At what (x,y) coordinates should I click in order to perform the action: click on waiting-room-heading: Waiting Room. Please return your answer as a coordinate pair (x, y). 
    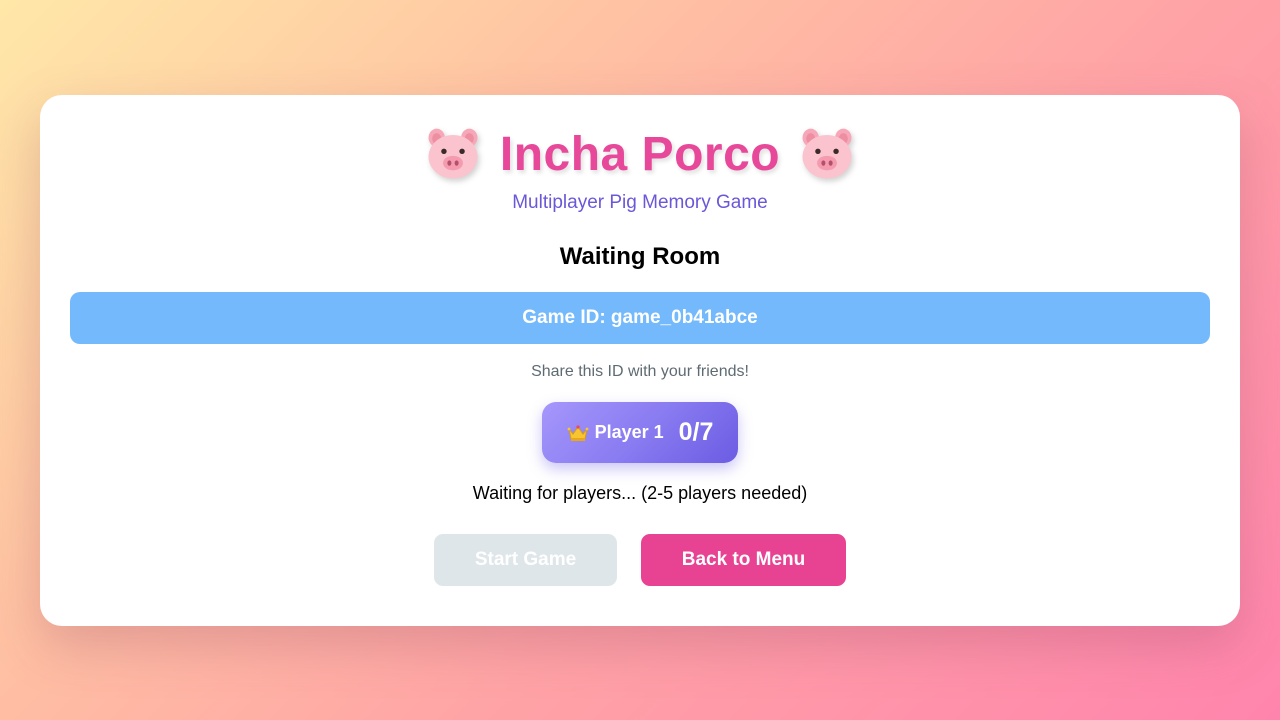
    Looking at the image, I should click on (640, 256).